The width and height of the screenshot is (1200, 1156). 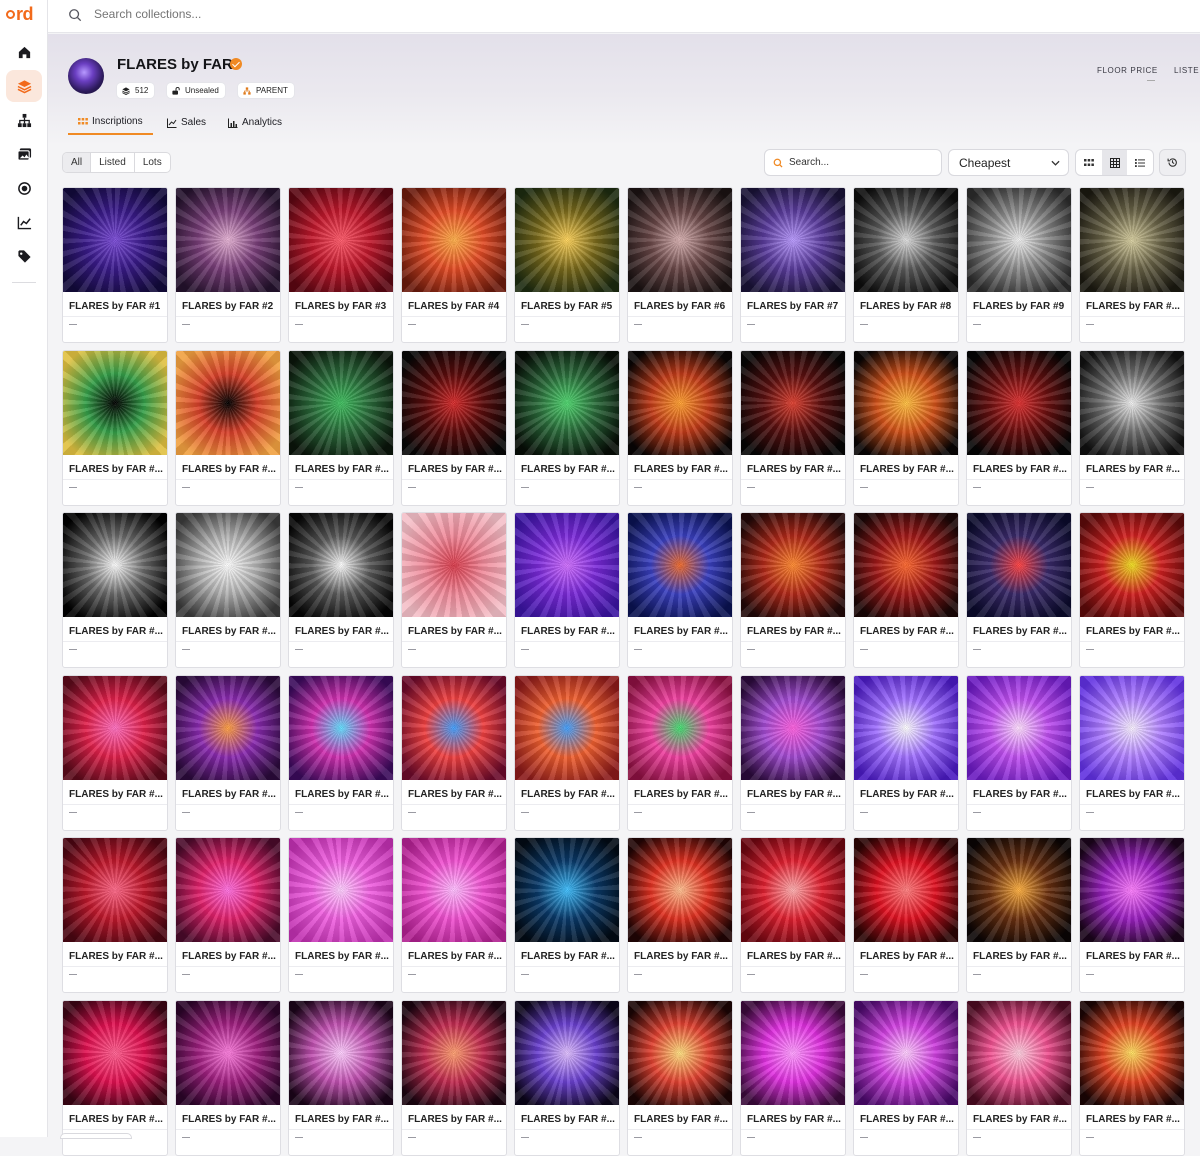 What do you see at coordinates (186, 122) in the screenshot?
I see `tab-sales: Sales` at bounding box center [186, 122].